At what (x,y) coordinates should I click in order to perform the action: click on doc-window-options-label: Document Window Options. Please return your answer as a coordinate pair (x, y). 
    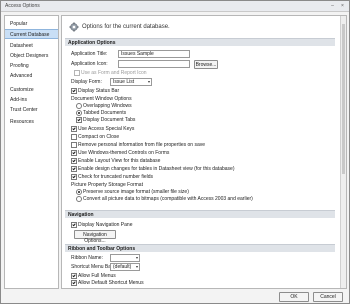
    Looking at the image, I should click on (101, 99).